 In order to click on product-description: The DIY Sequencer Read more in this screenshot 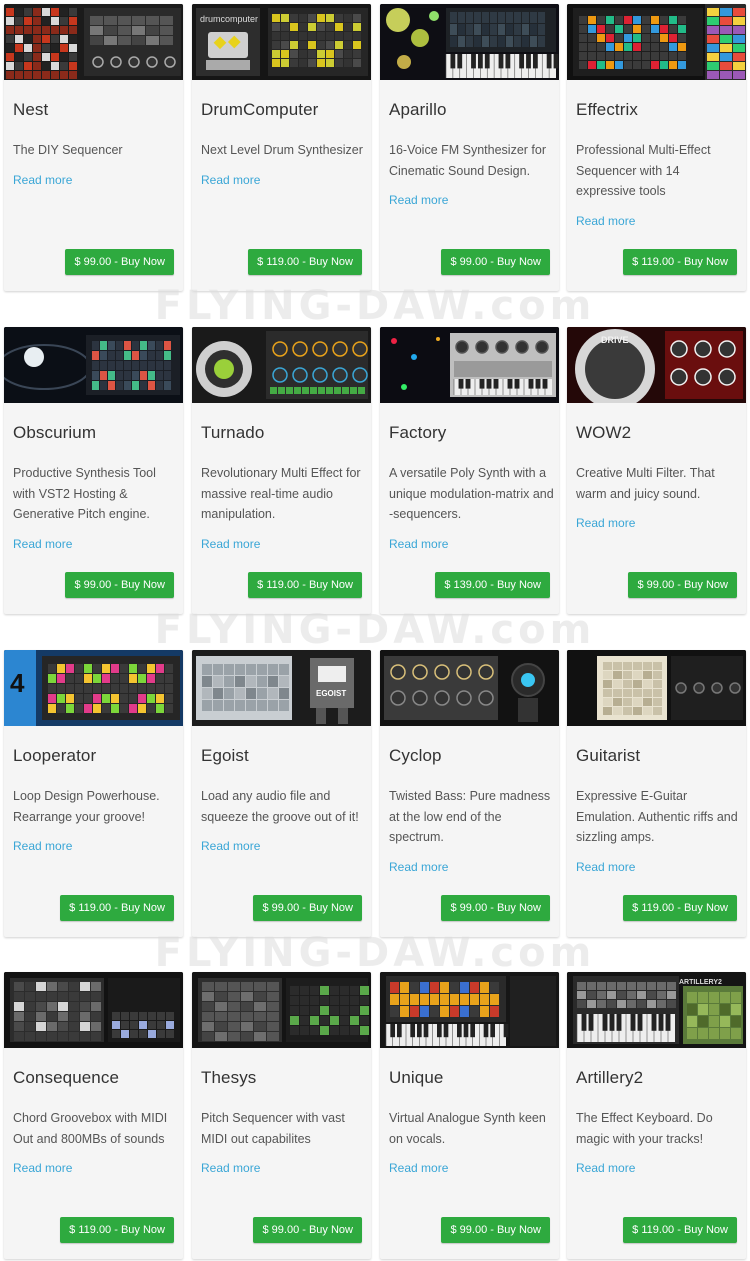, I will do `click(96, 165)`.